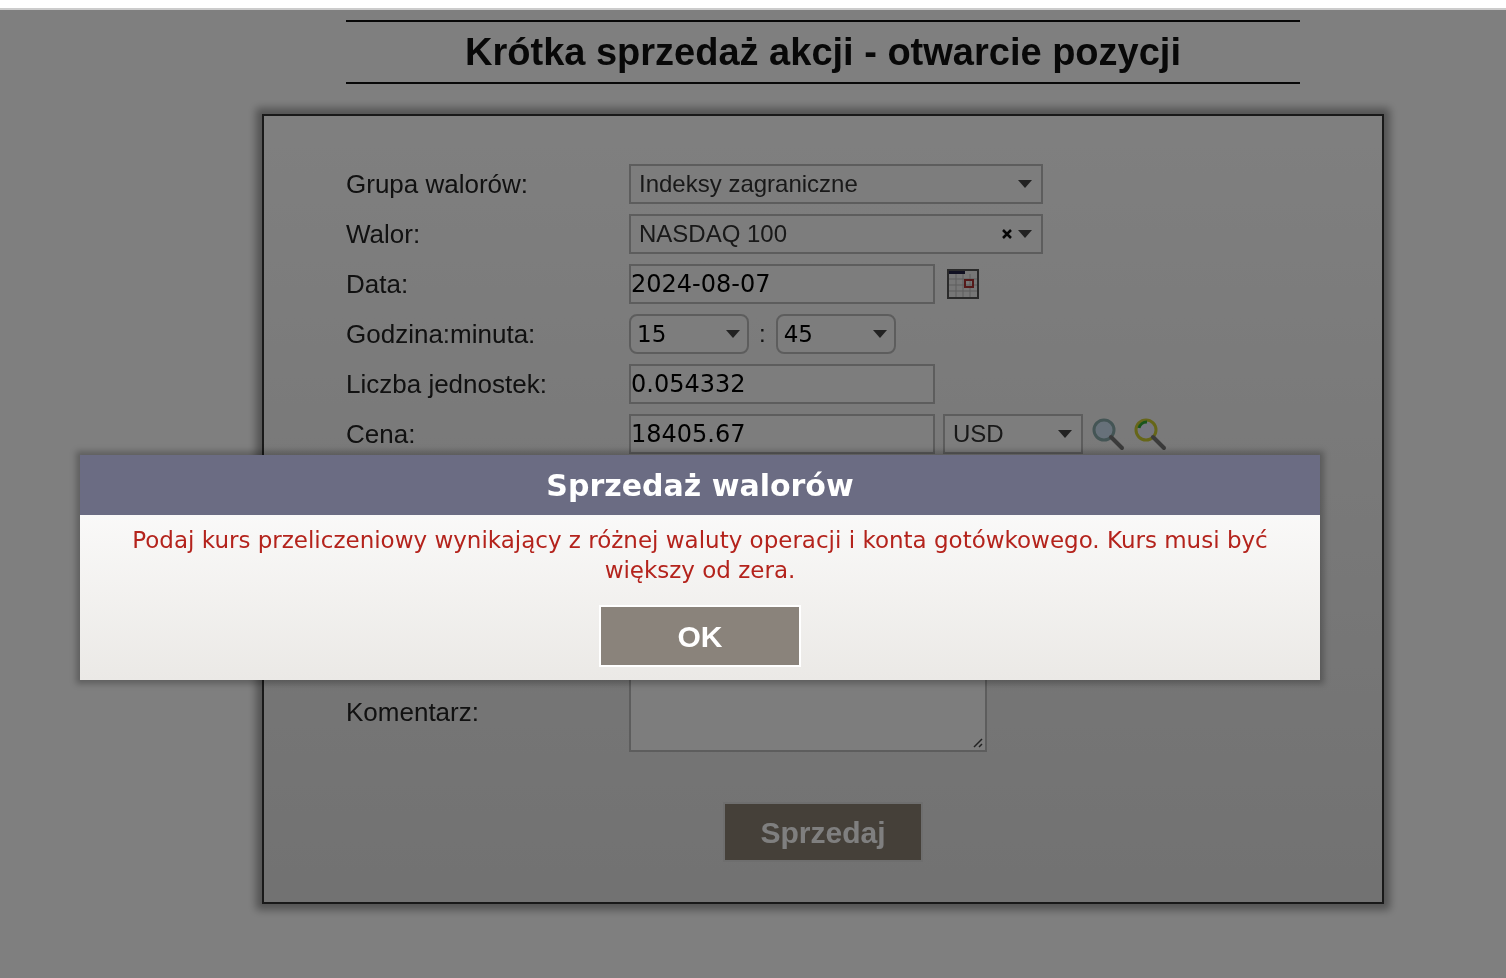 The width and height of the screenshot is (1506, 978). I want to click on minute-dropdown: 45, so click(835, 334).